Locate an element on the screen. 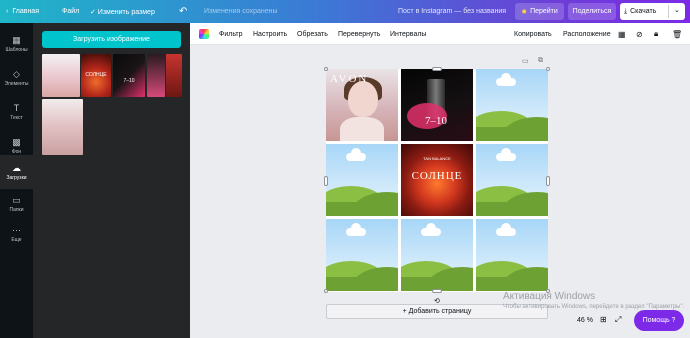  trash-icon: 🗑︎ is located at coordinates (677, 34).